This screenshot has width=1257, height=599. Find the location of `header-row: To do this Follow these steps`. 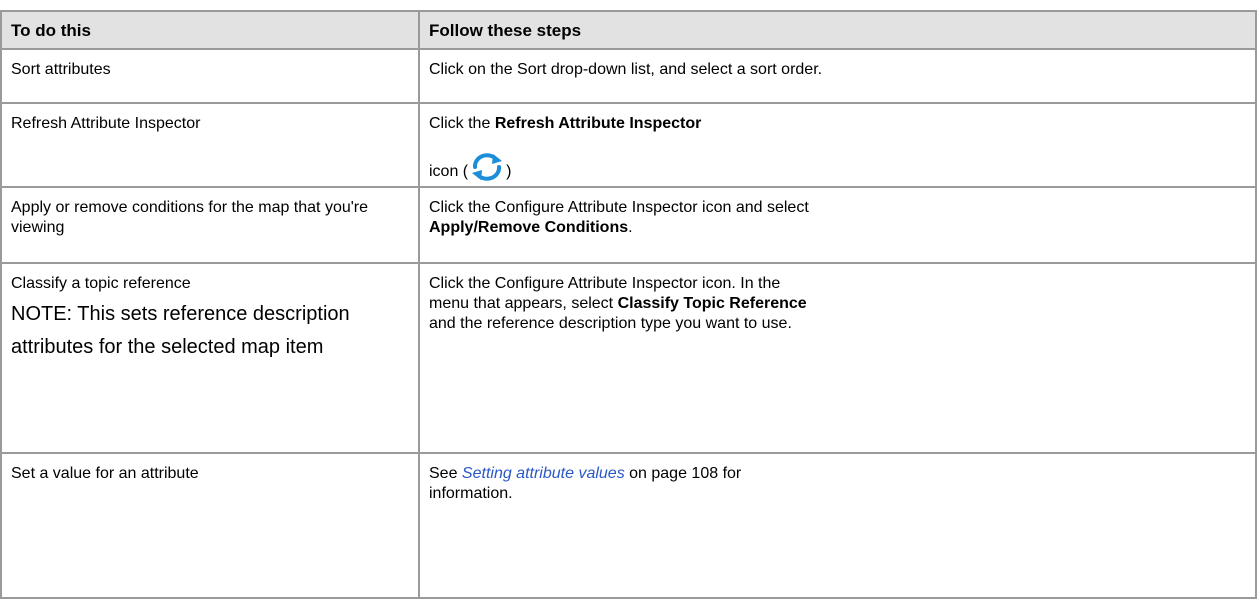

header-row: To do this Follow these steps is located at coordinates (628, 30).